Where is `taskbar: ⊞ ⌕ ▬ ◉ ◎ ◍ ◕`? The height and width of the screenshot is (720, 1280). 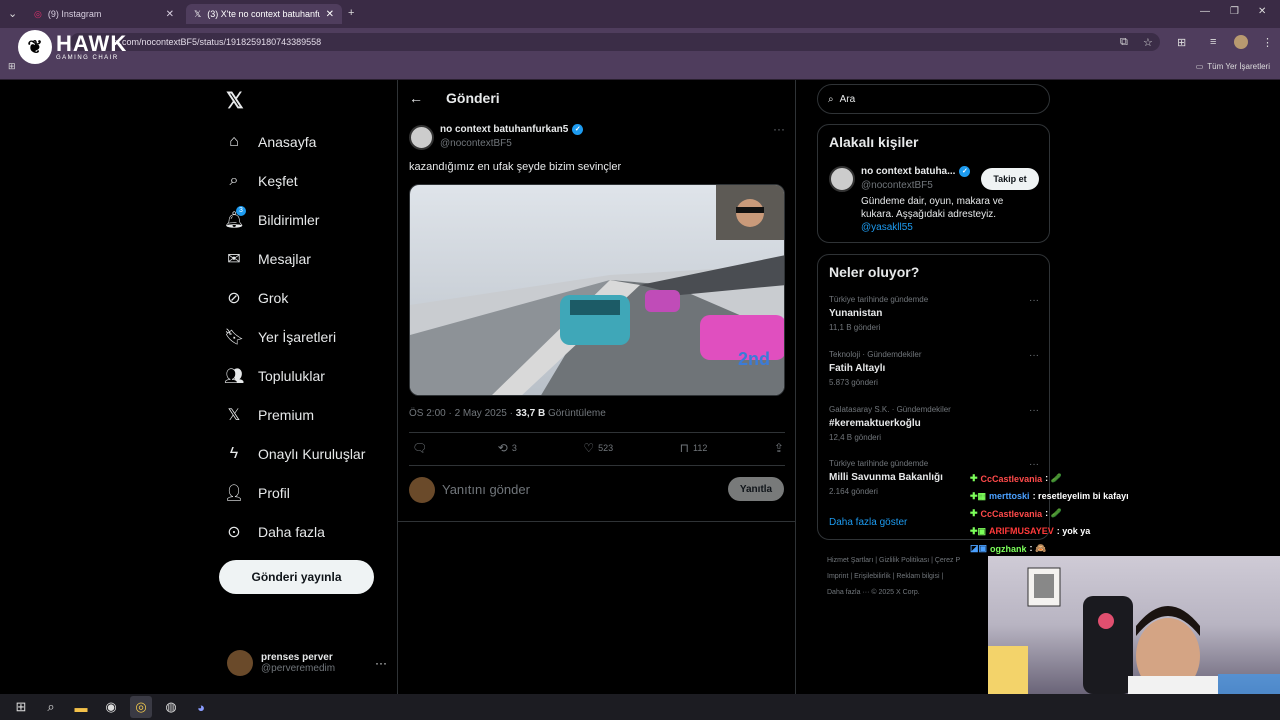 taskbar: ⊞ ⌕ ▬ ◉ ◎ ◍ ◕ is located at coordinates (640, 707).